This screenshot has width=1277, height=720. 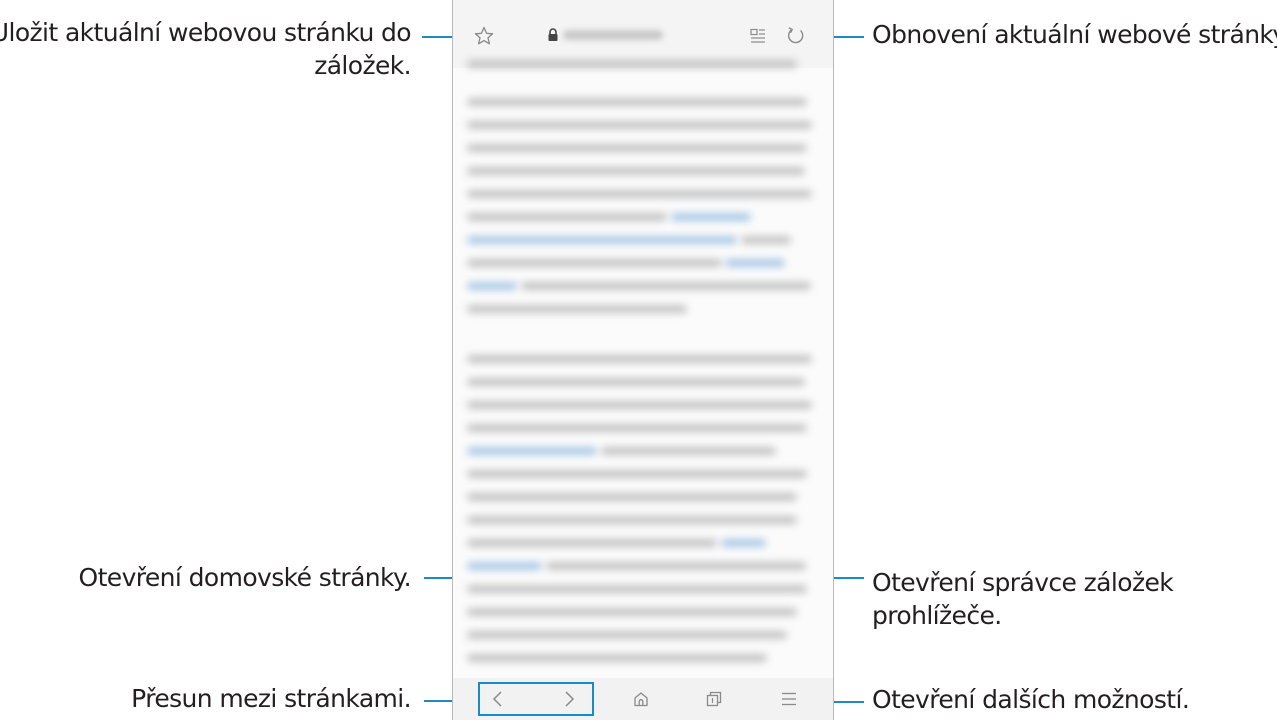 I want to click on bottom-toolbar, so click(x=643, y=699).